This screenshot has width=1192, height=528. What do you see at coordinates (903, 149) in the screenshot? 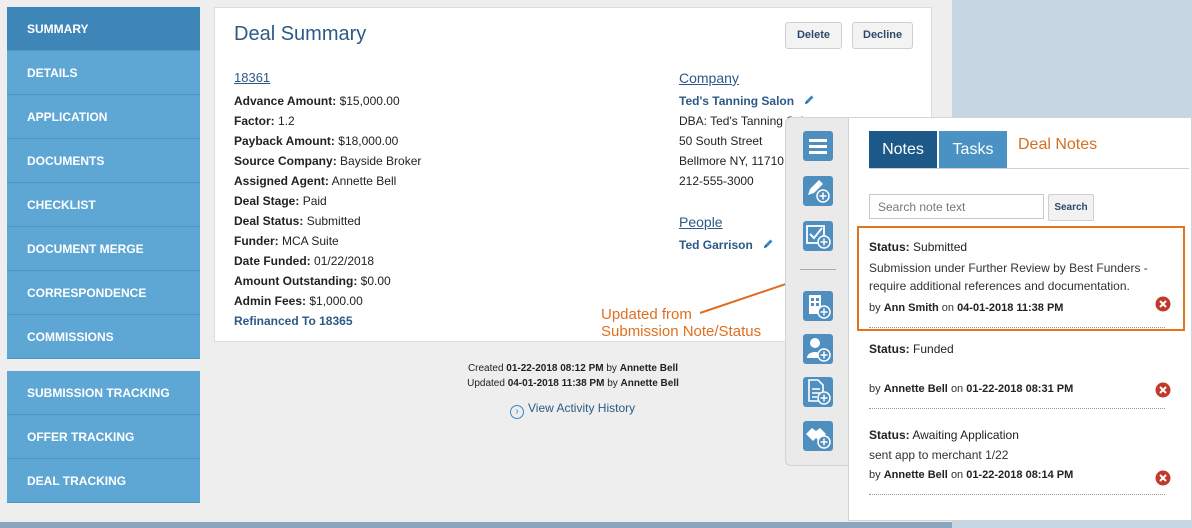
I see `tab-notes: Notes` at bounding box center [903, 149].